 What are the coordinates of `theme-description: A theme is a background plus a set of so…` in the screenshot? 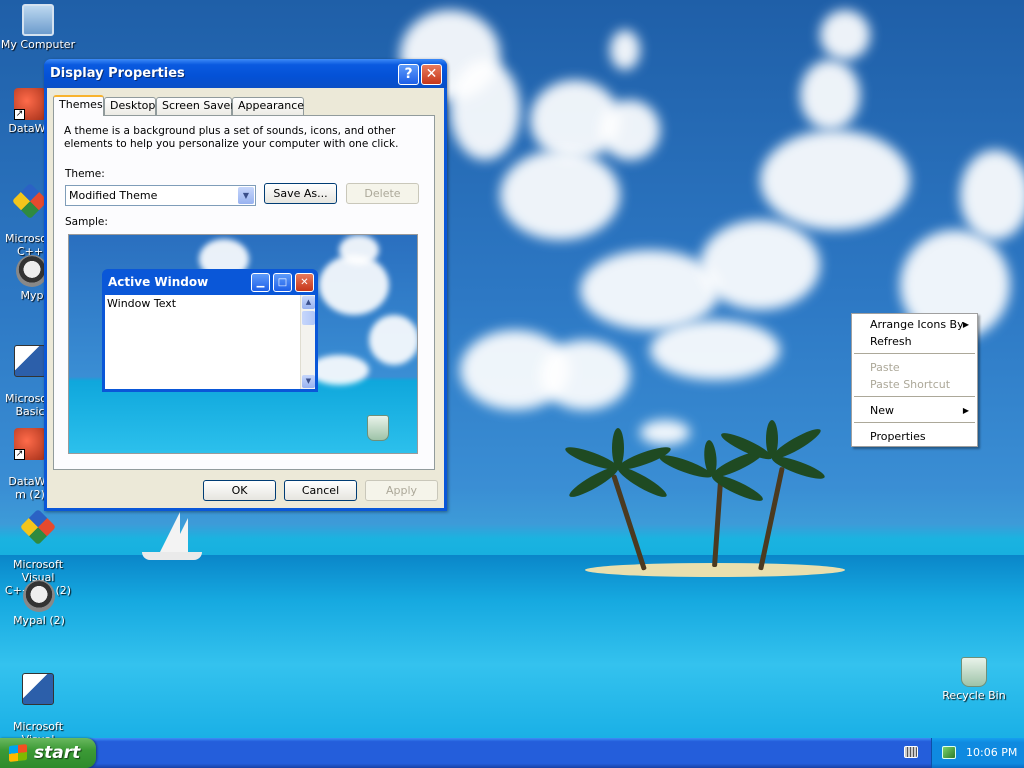 It's located at (231, 137).